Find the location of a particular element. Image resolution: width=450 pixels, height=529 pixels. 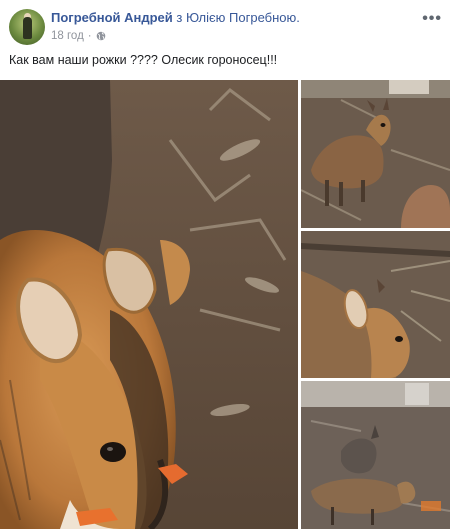

avatar-figure is located at coordinates (27, 28).